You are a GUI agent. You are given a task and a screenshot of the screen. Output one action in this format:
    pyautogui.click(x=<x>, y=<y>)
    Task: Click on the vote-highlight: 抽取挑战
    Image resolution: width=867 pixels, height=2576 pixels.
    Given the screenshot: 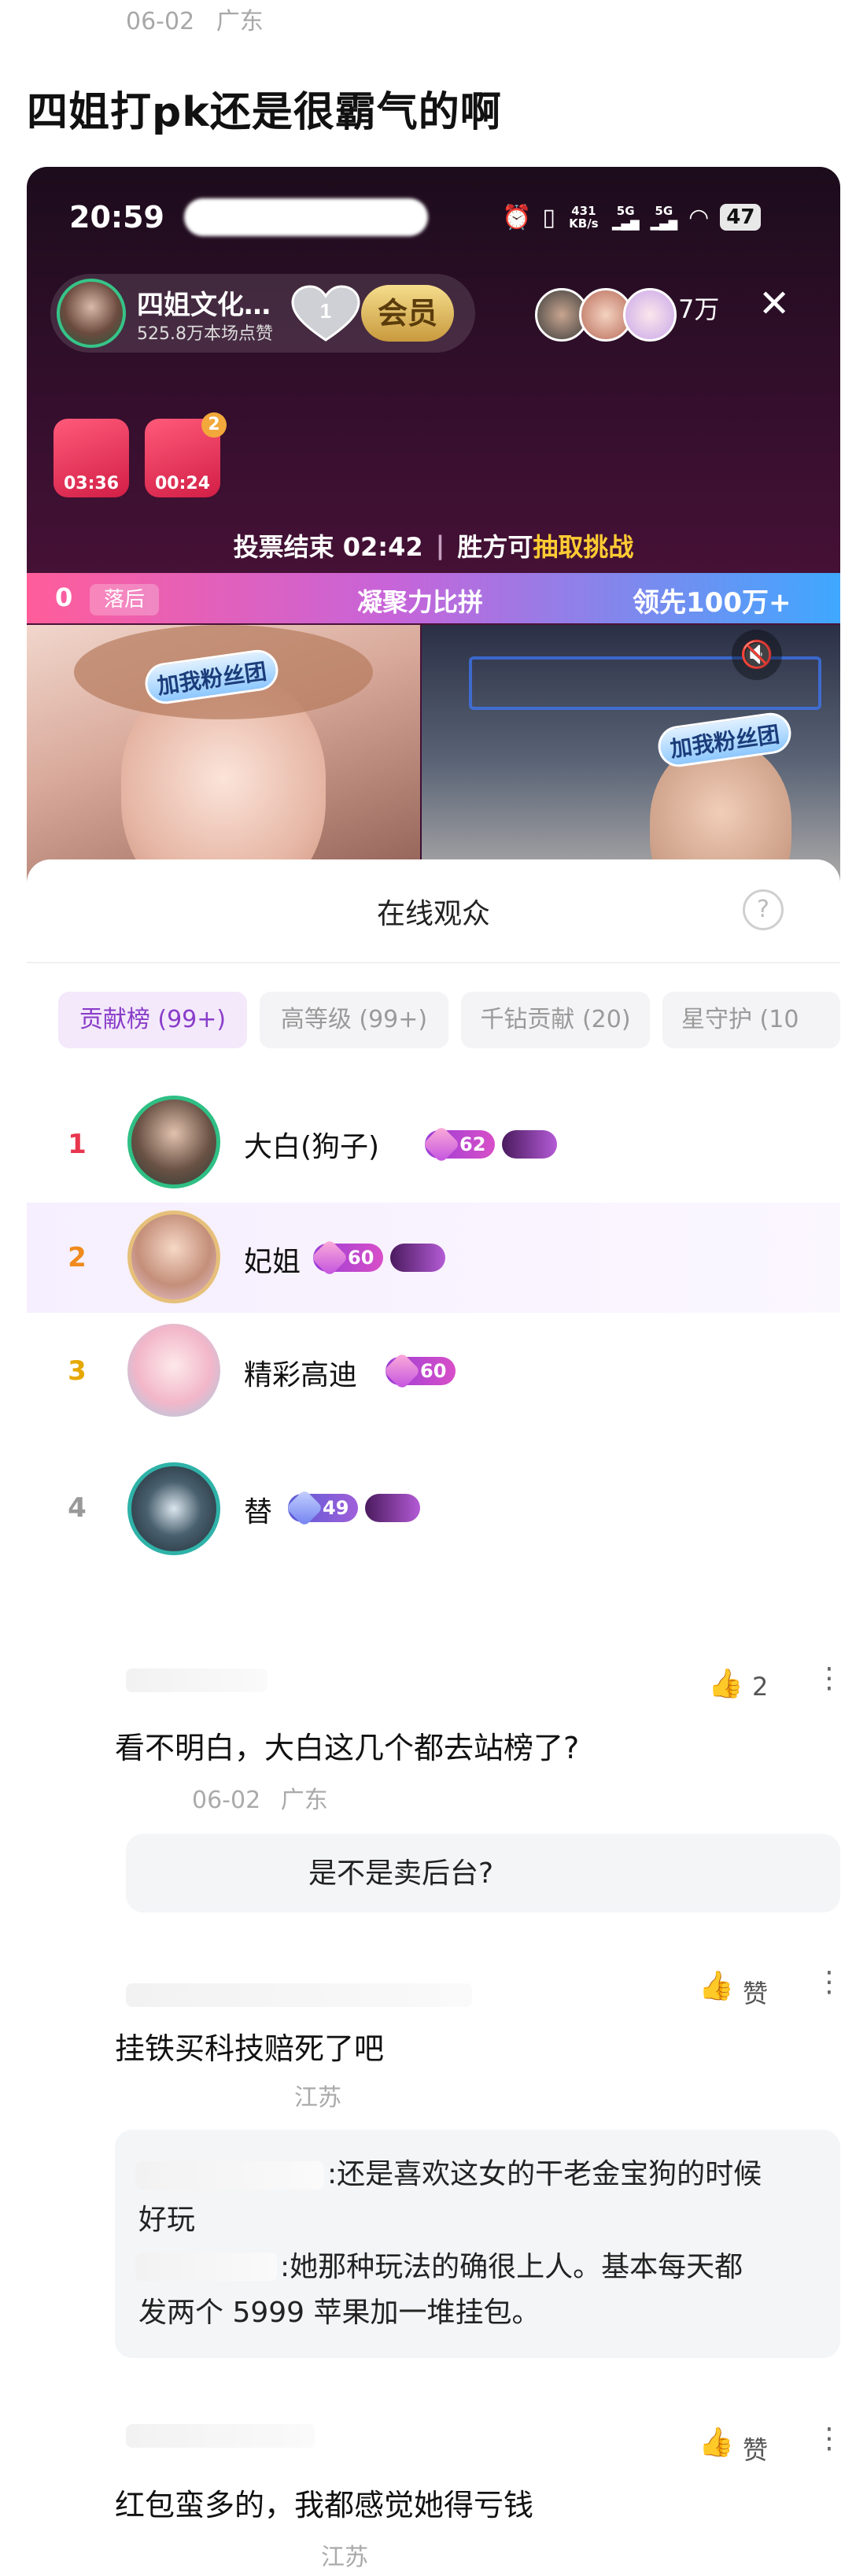 What is the action you would take?
    pyautogui.click(x=584, y=547)
    